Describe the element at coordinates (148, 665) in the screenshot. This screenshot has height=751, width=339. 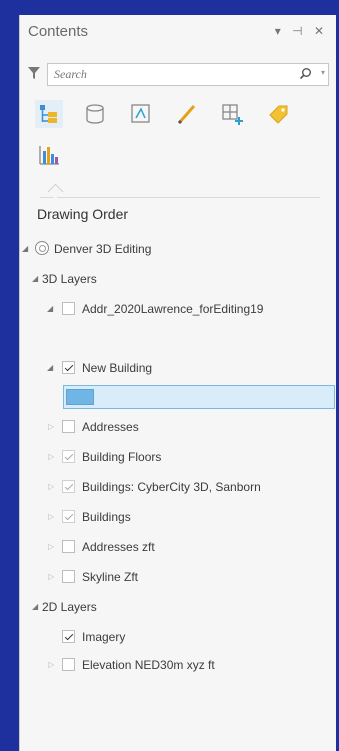
I see `layer-name: Elevation NED30m xyz ft` at that location.